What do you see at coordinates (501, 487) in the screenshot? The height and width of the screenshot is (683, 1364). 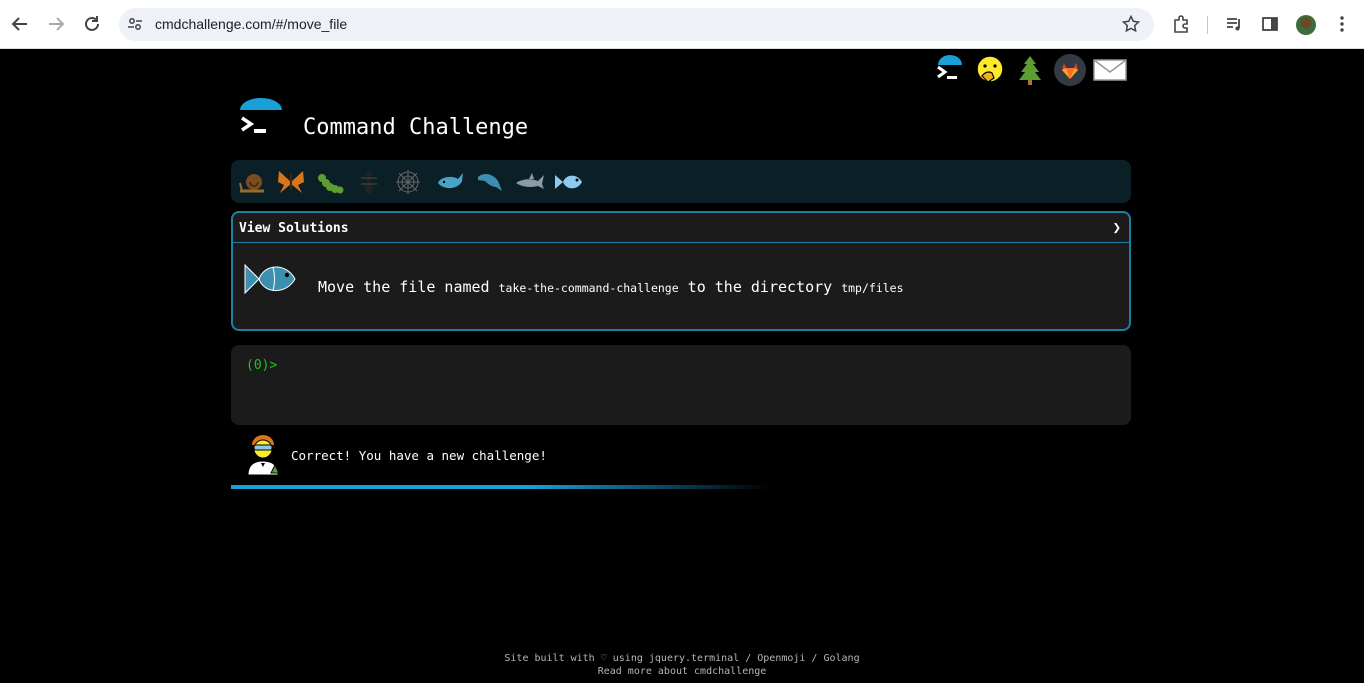 I see `progress-bar` at bounding box center [501, 487].